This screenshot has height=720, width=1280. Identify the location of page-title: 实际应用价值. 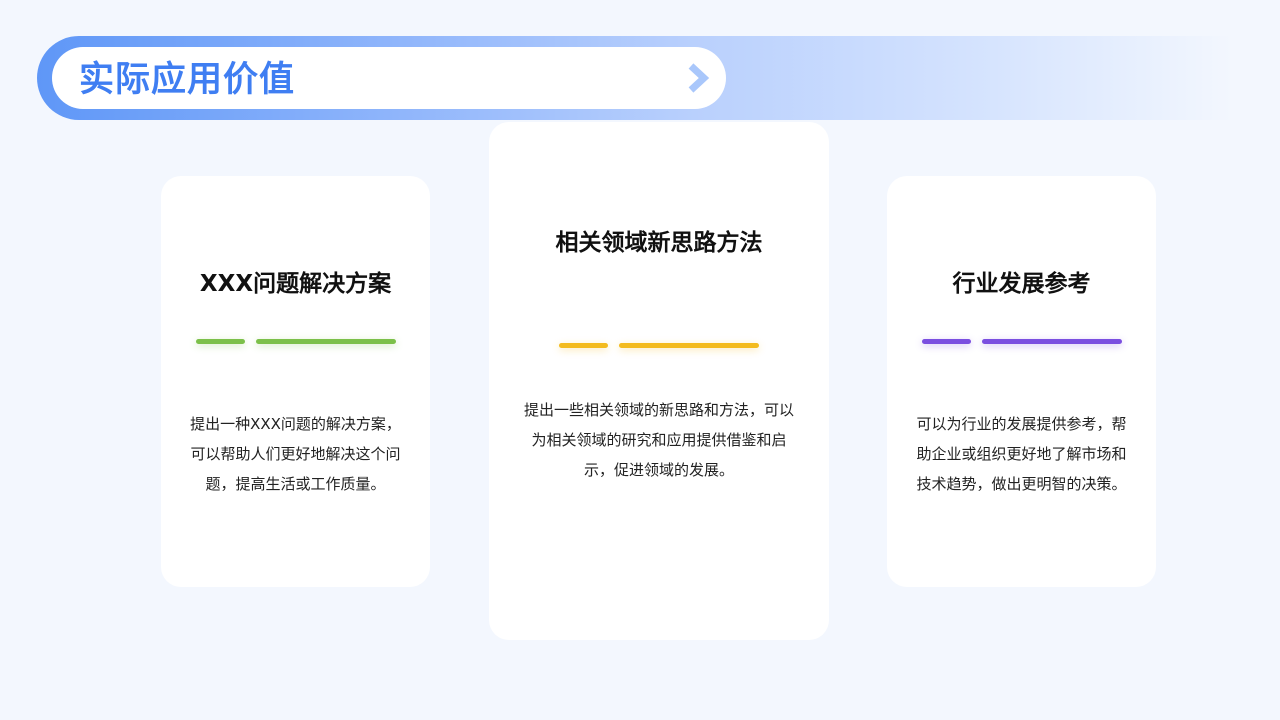
(187, 80).